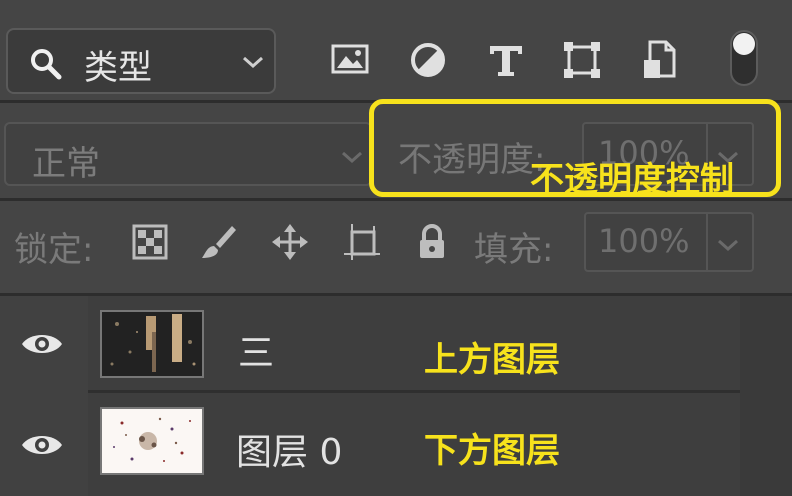 This screenshot has width=792, height=496. Describe the element at coordinates (644, 241) in the screenshot. I see `fill-value: 100%` at that location.